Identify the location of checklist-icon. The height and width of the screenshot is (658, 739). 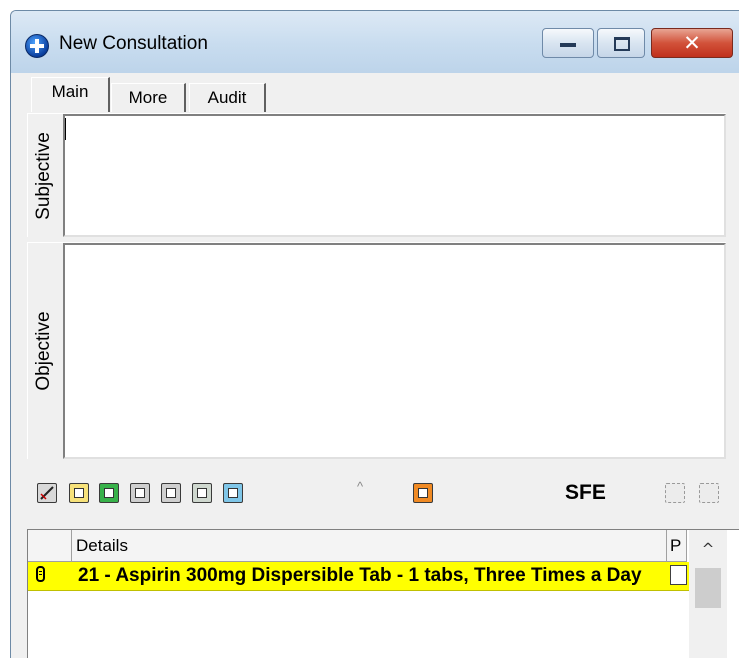
(233, 493).